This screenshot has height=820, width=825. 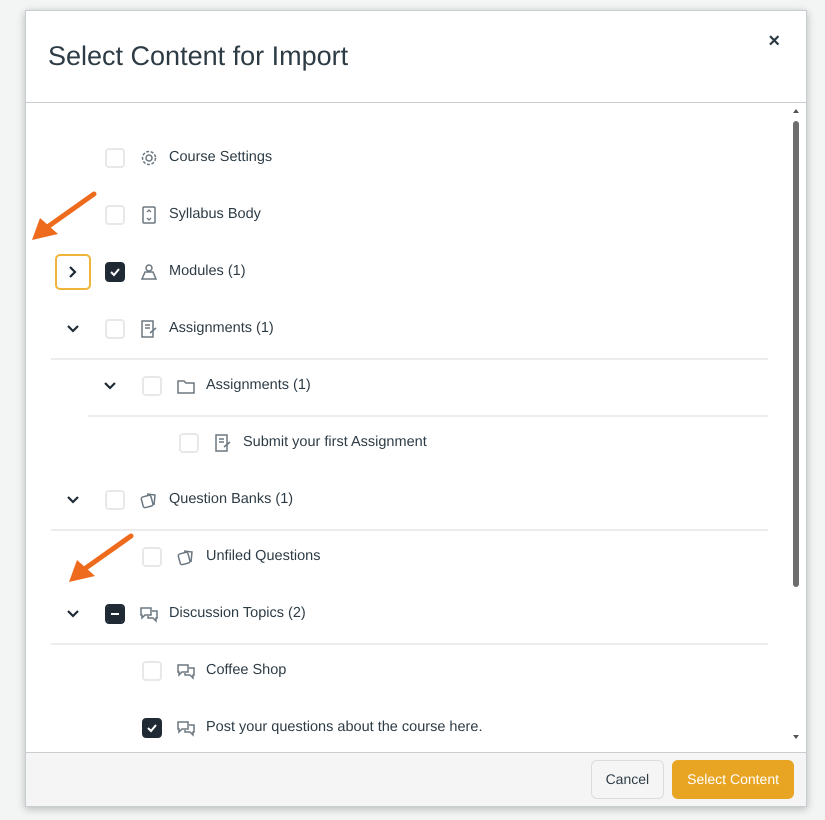 What do you see at coordinates (73, 272) in the screenshot?
I see `expand-toggle` at bounding box center [73, 272].